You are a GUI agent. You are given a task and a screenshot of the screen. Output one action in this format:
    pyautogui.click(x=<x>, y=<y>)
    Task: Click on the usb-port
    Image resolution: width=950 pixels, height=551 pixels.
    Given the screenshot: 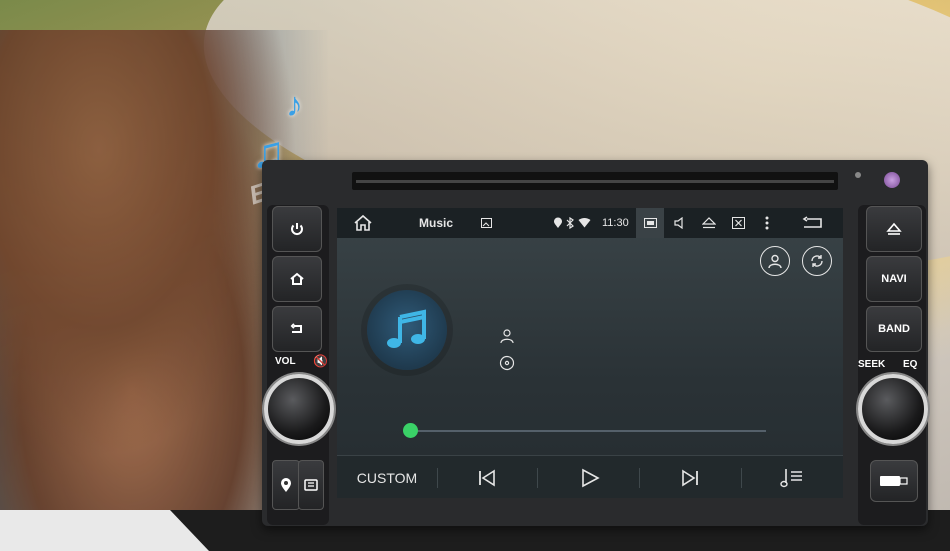 What is the action you would take?
    pyautogui.click(x=894, y=481)
    